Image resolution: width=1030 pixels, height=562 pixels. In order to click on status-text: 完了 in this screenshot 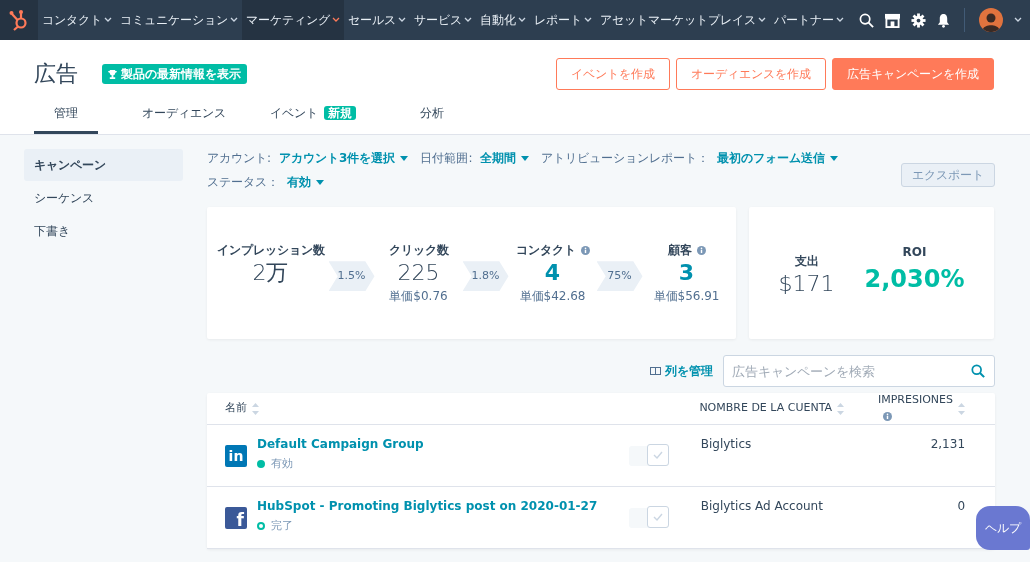, I will do `click(282, 526)`.